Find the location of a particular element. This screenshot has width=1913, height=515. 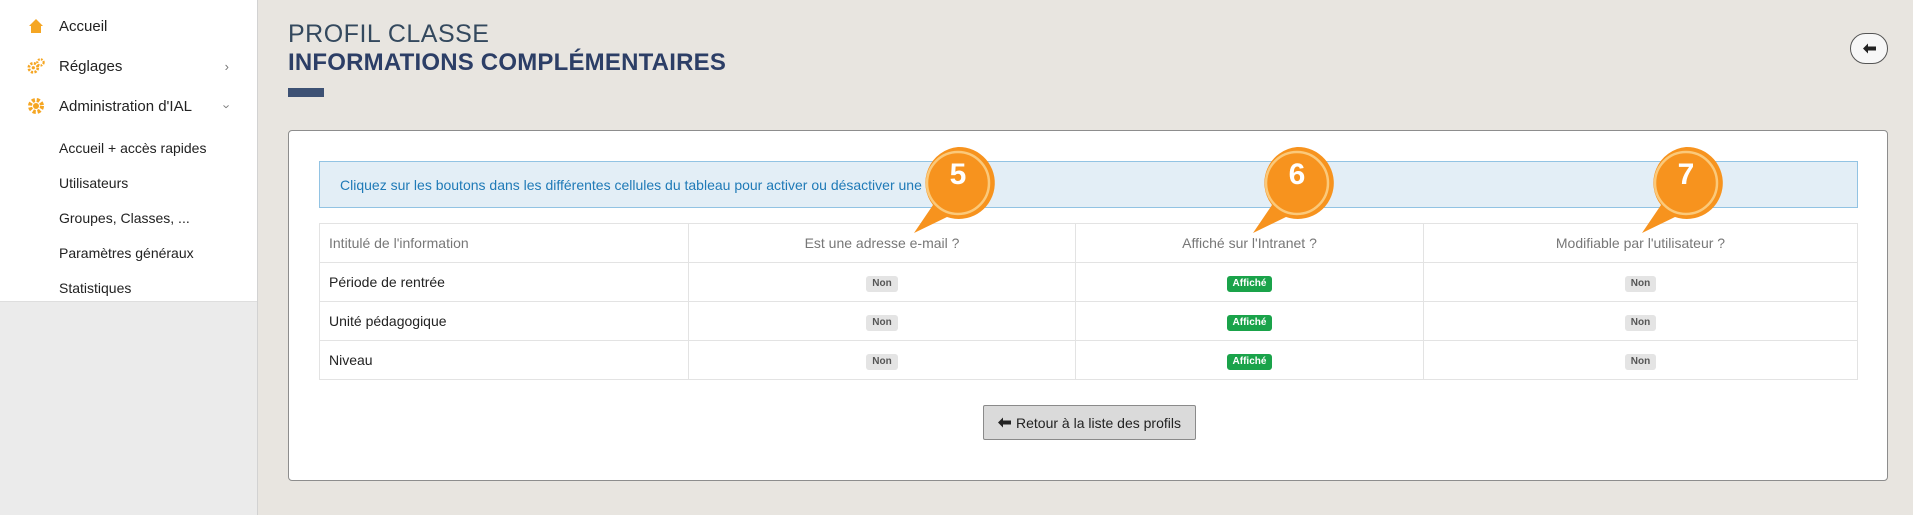

sidebar-subitem-parametres: Paramètres généraux is located at coordinates (128, 252).